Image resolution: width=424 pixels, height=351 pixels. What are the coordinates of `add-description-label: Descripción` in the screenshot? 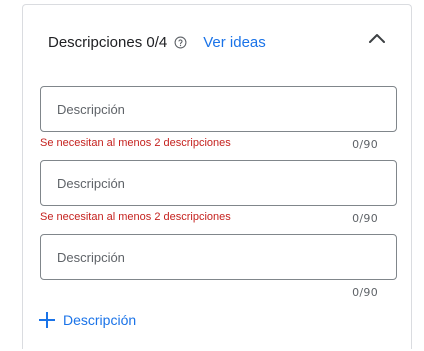 It's located at (100, 320).